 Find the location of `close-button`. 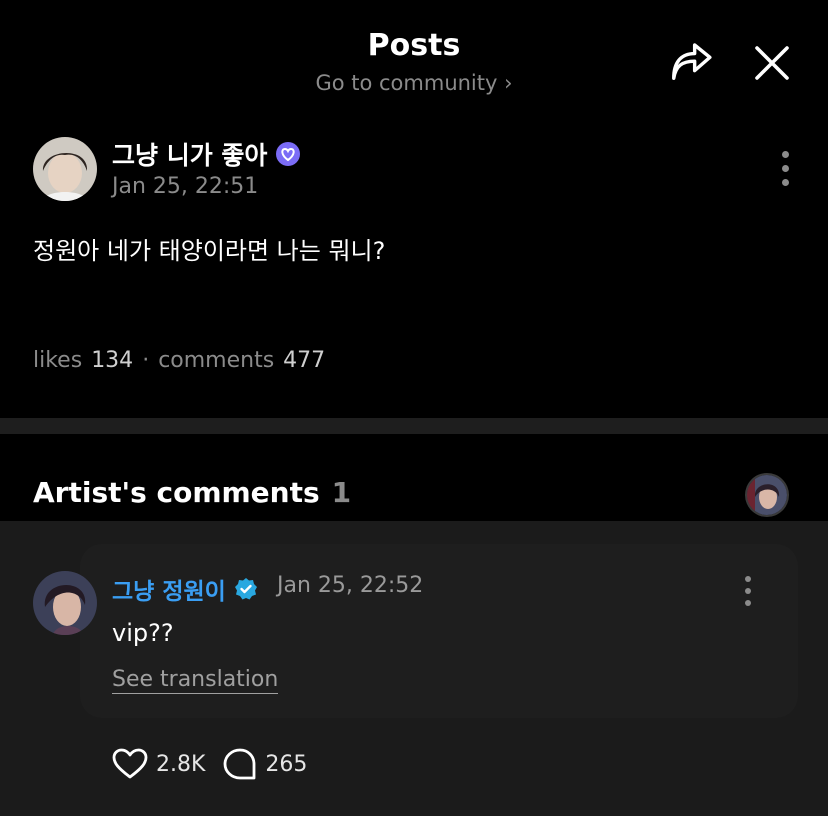

close-button is located at coordinates (772, 63).